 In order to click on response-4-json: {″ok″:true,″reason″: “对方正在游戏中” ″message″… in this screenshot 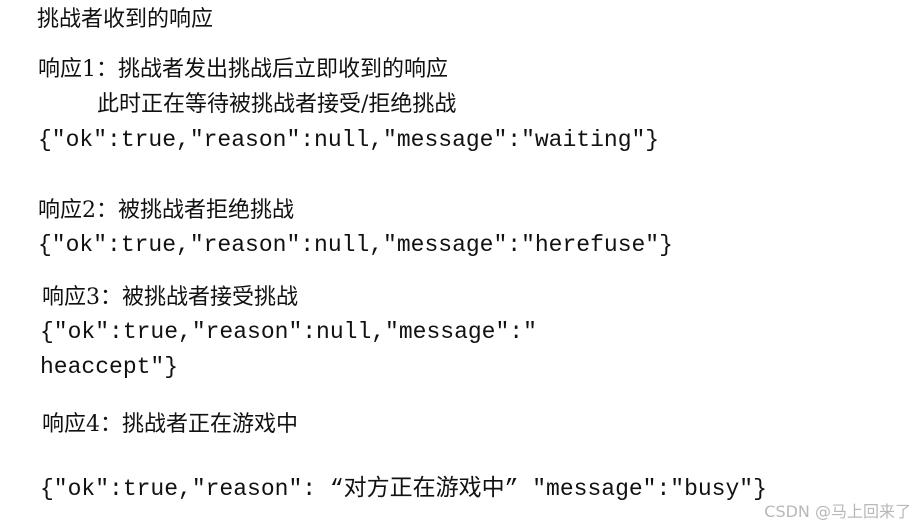, I will do `click(403, 489)`.